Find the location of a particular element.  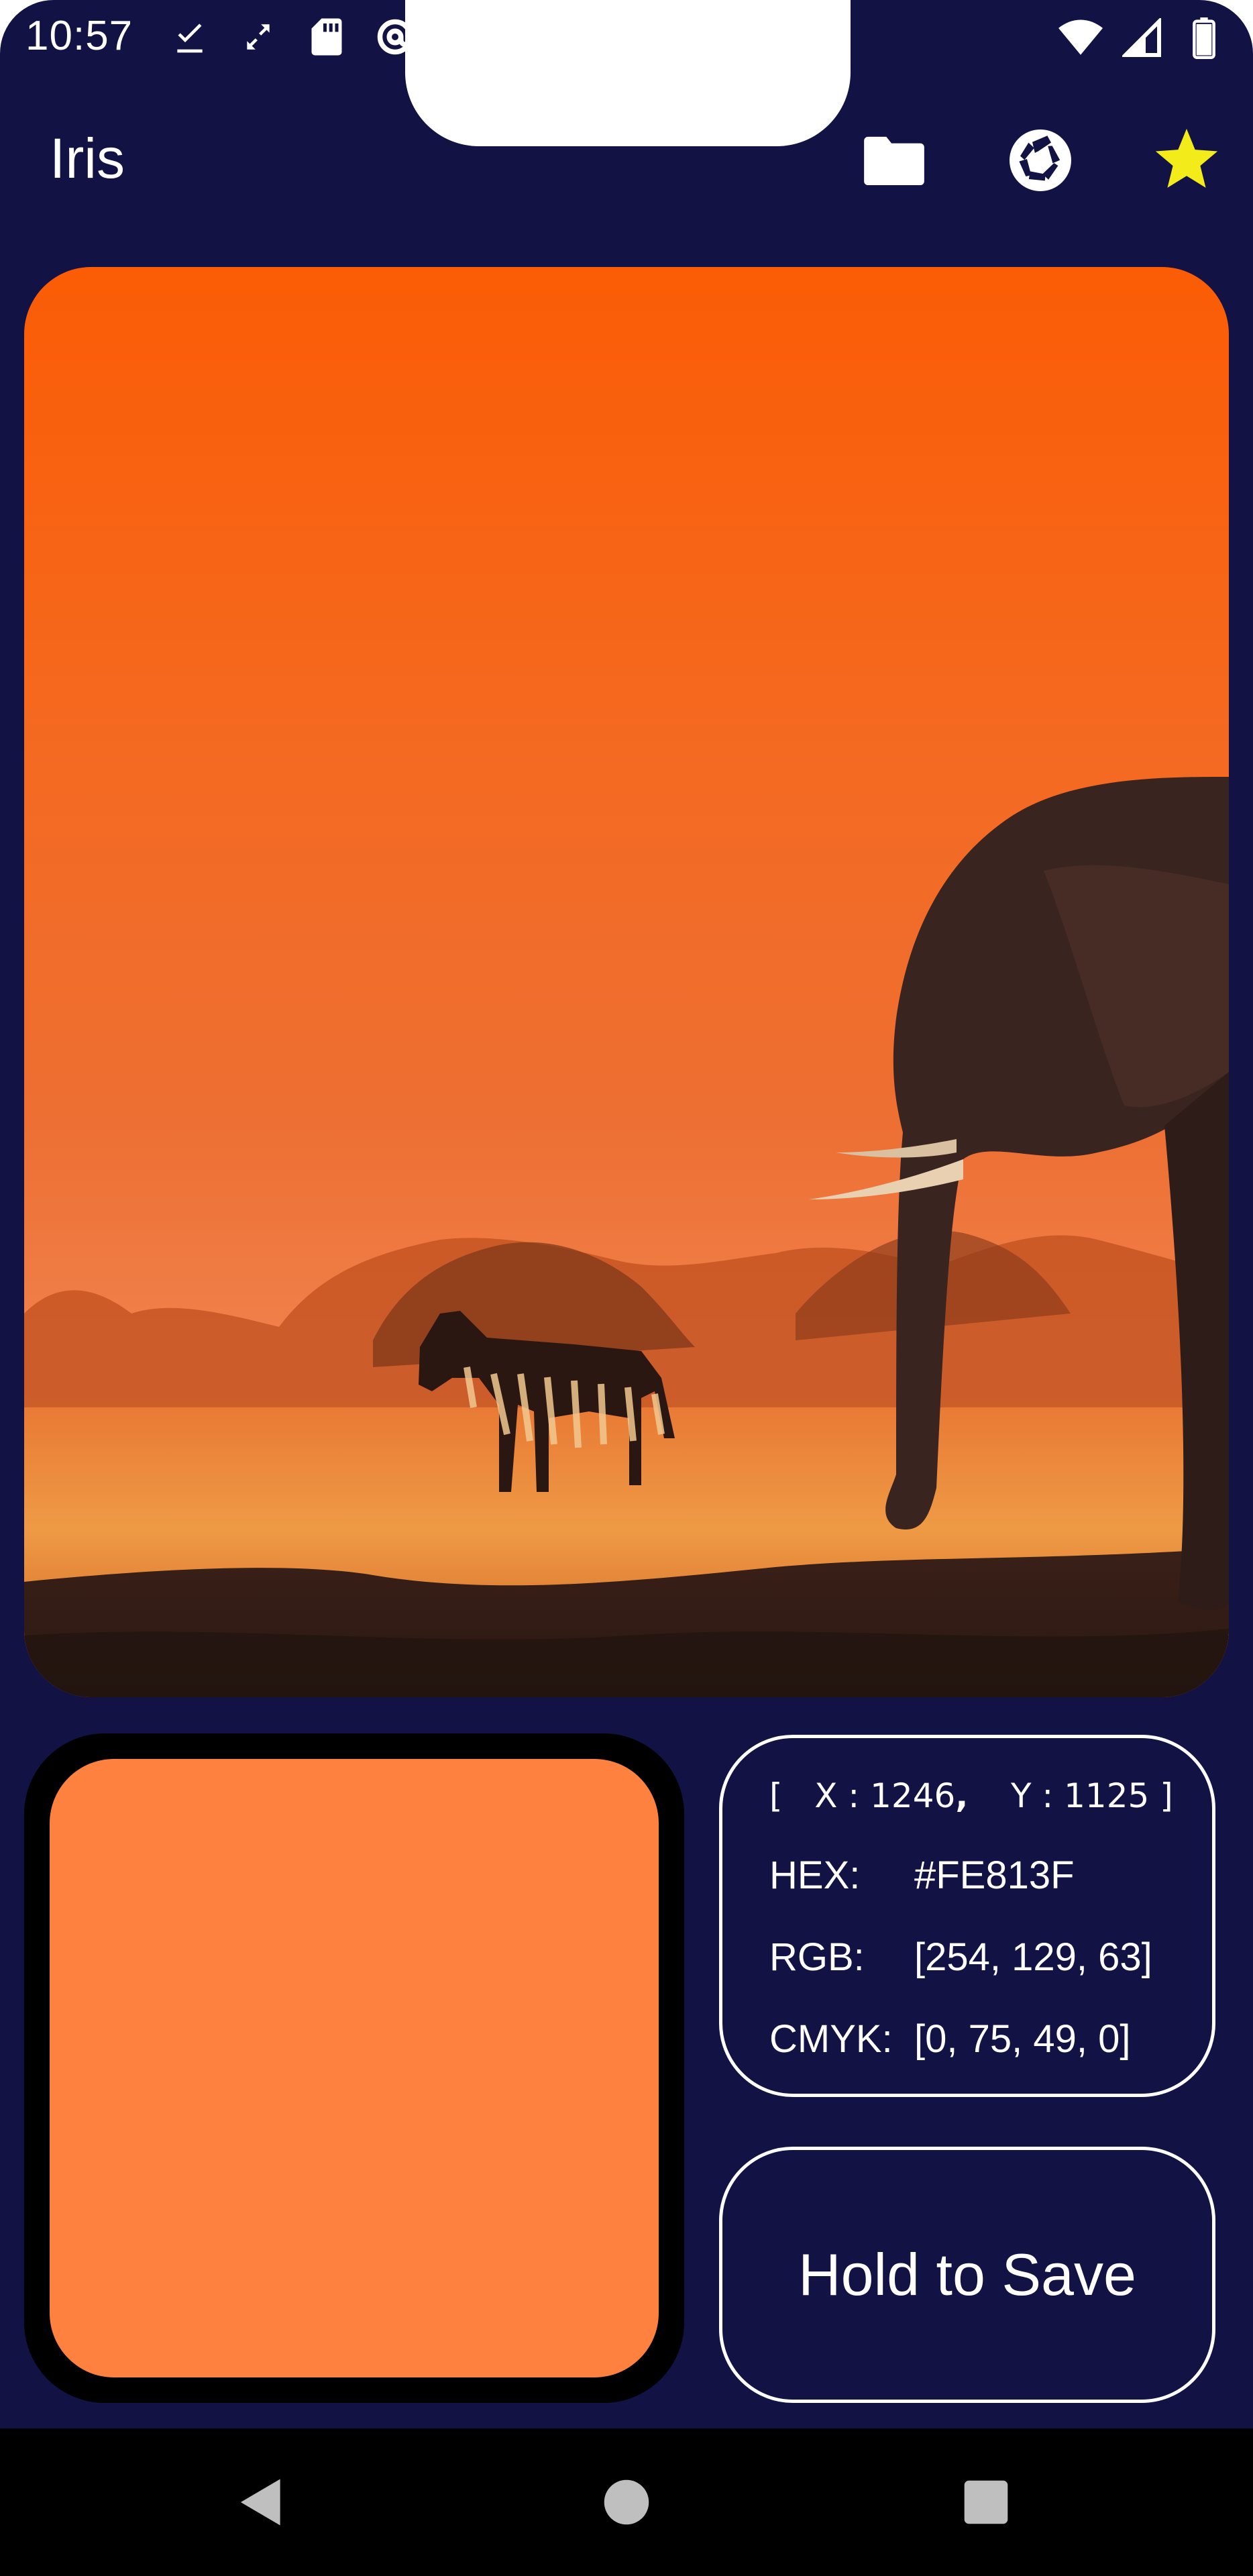

status-time: 10:57 is located at coordinates (79, 36).